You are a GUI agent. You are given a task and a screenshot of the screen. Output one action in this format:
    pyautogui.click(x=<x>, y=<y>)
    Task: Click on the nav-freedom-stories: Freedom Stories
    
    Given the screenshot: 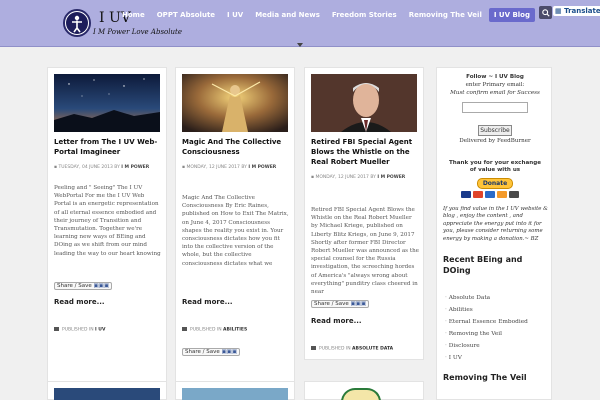 What is the action you would take?
    pyautogui.click(x=364, y=15)
    